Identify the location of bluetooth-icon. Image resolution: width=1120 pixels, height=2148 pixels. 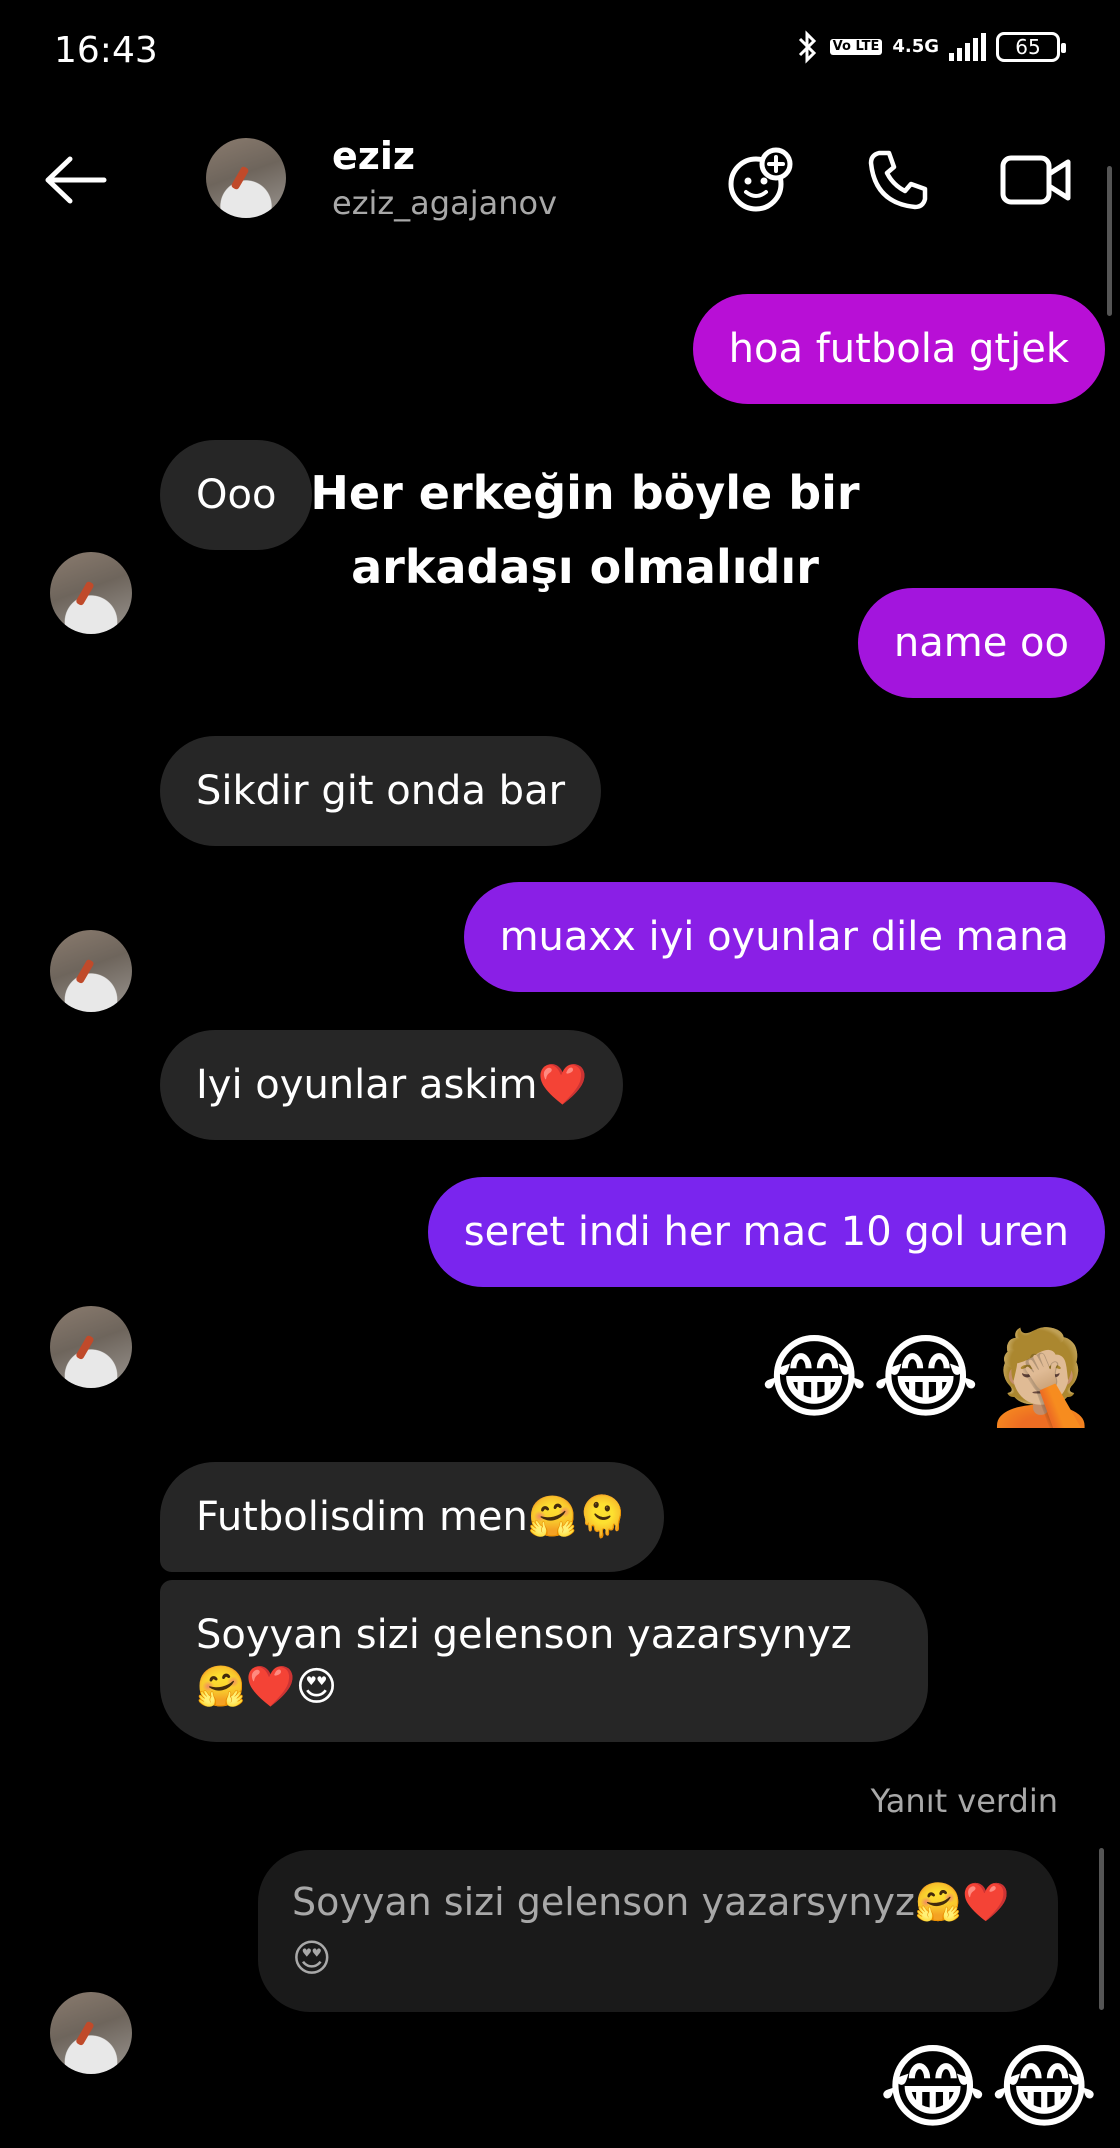
(807, 47).